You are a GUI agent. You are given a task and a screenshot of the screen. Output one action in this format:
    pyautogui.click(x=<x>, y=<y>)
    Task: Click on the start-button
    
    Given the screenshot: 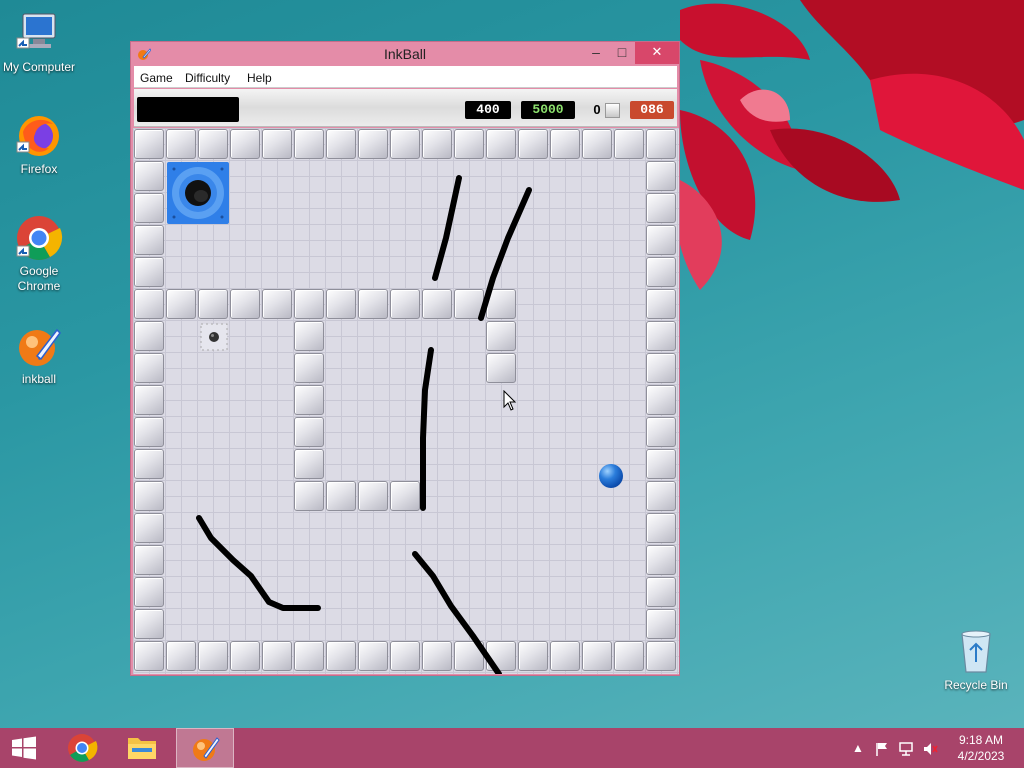 What is the action you would take?
    pyautogui.click(x=24, y=748)
    